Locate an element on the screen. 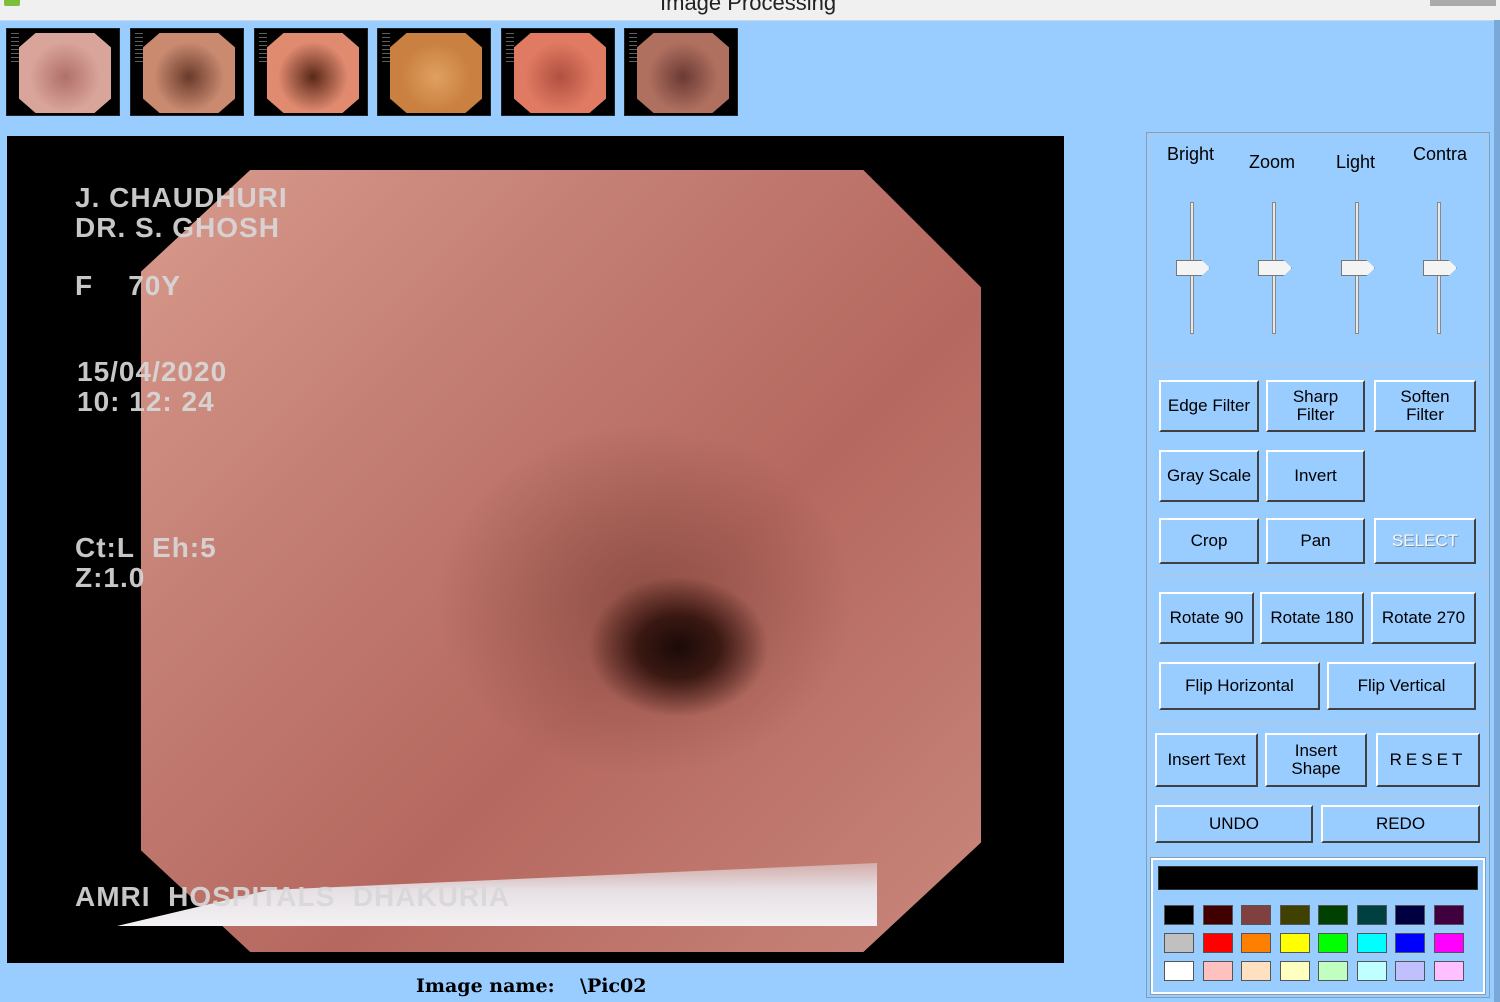 The image size is (1500, 1002). window-title: Image Processing is located at coordinates (748, 7).